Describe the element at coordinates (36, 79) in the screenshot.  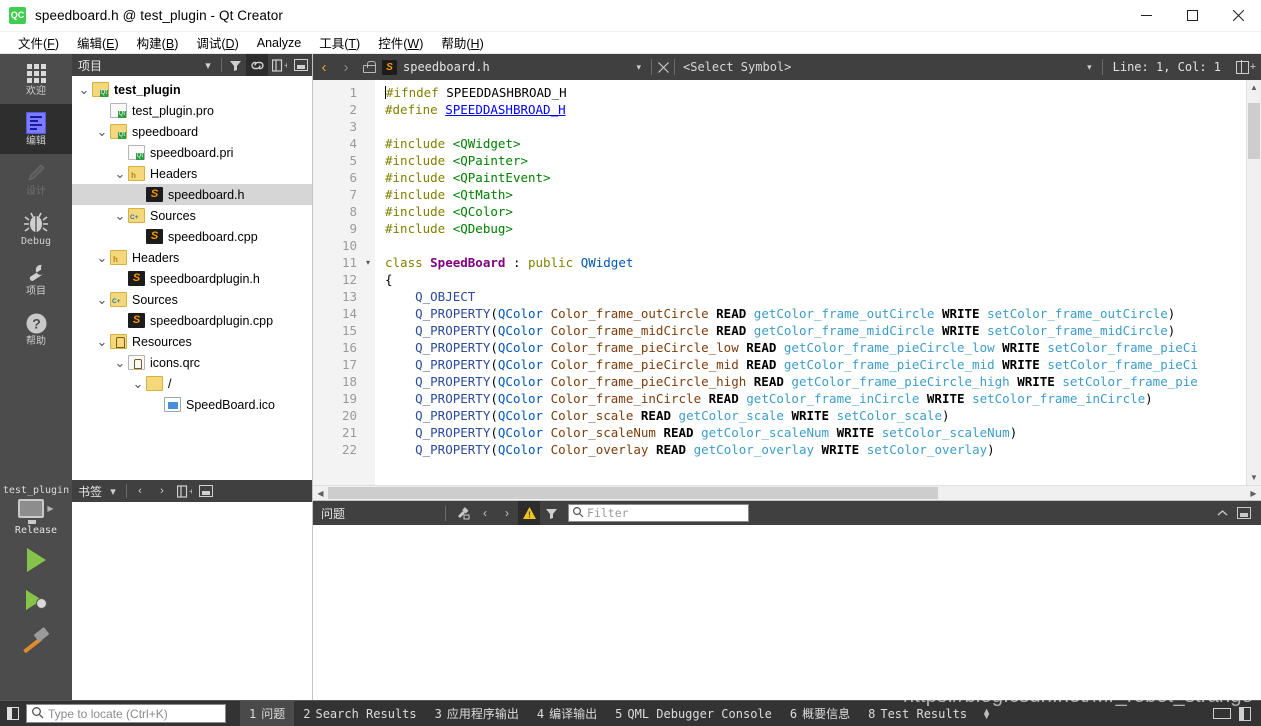
I see `mode-item-welcome: 欢迎` at that location.